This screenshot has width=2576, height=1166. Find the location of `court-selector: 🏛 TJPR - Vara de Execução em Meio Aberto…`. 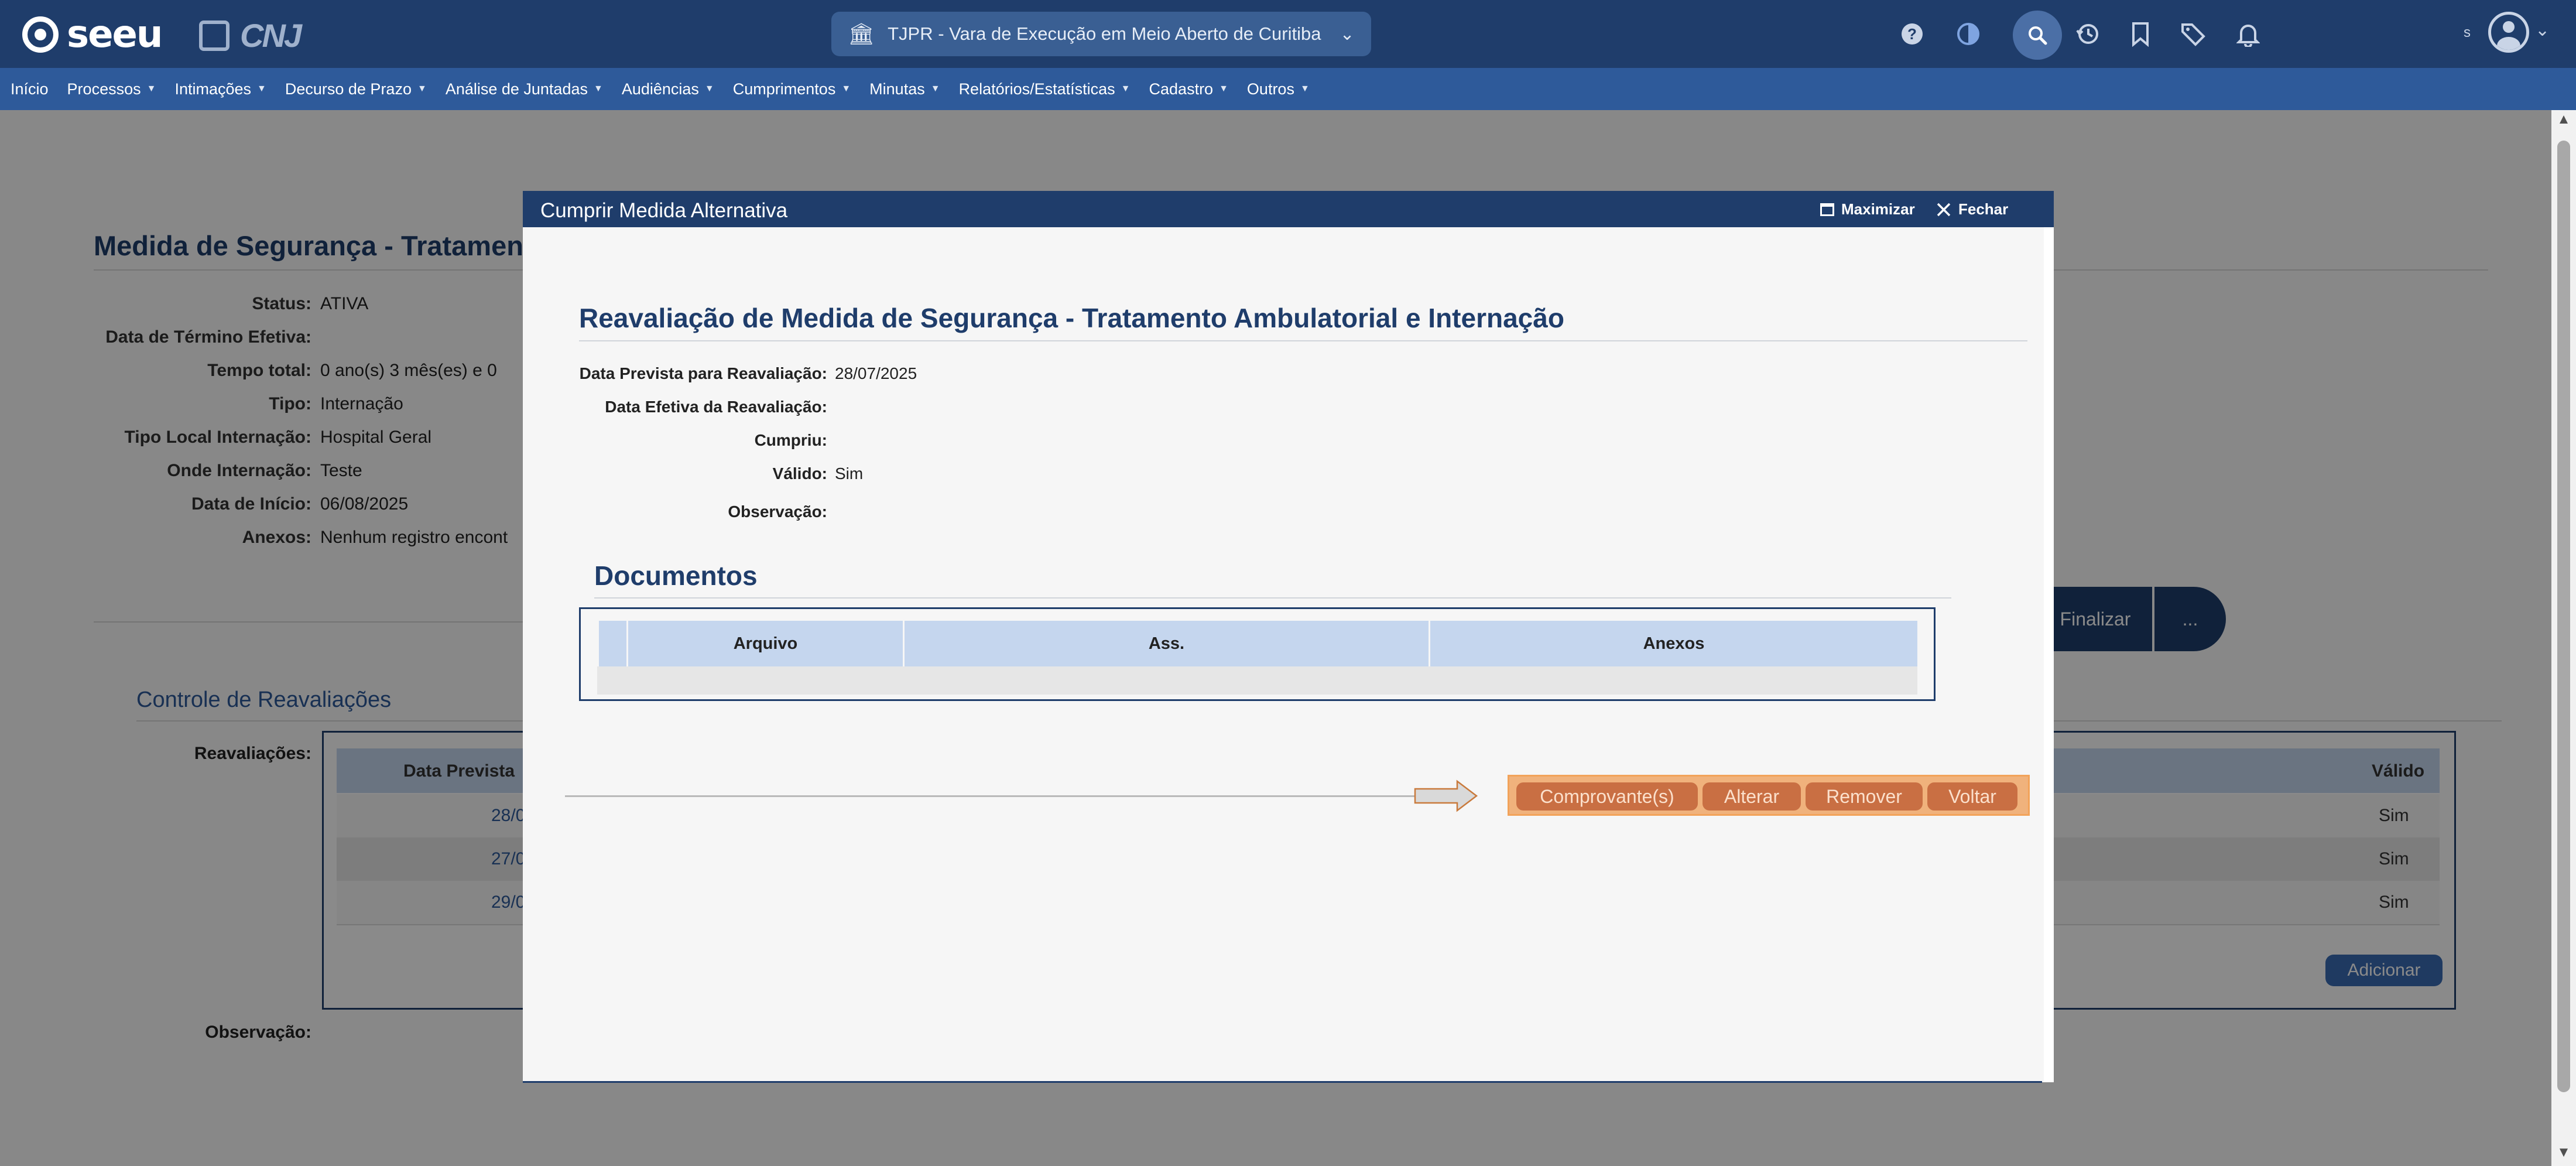

court-selector: 🏛 TJPR - Vara de Execução em Meio Aberto… is located at coordinates (1101, 34).